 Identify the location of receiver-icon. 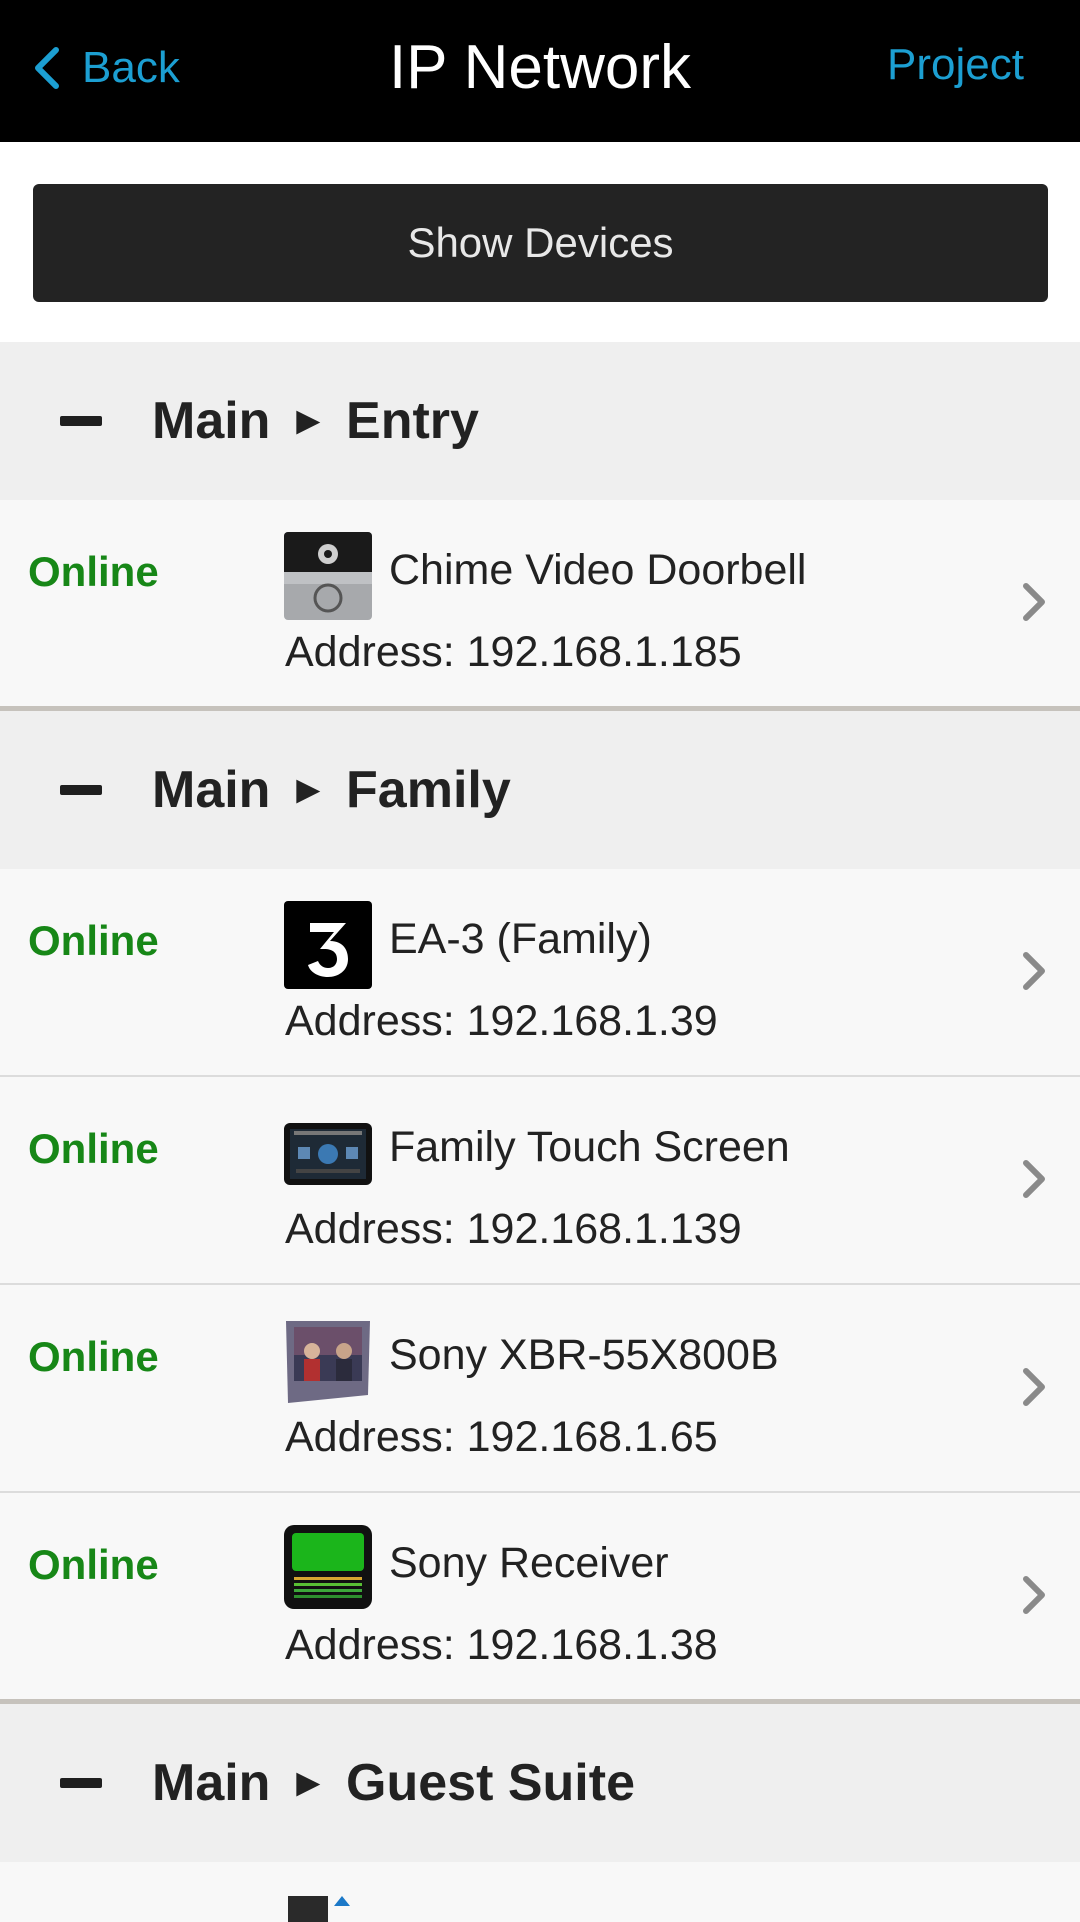
(328, 1569).